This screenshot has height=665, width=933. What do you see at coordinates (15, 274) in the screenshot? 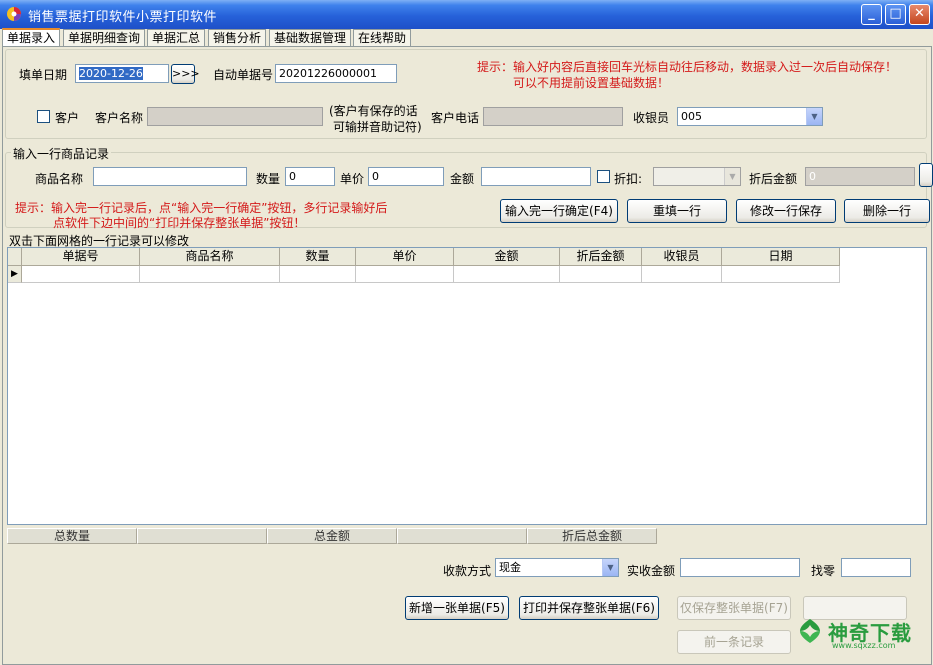
I see `row-indicator: ▶` at bounding box center [15, 274].